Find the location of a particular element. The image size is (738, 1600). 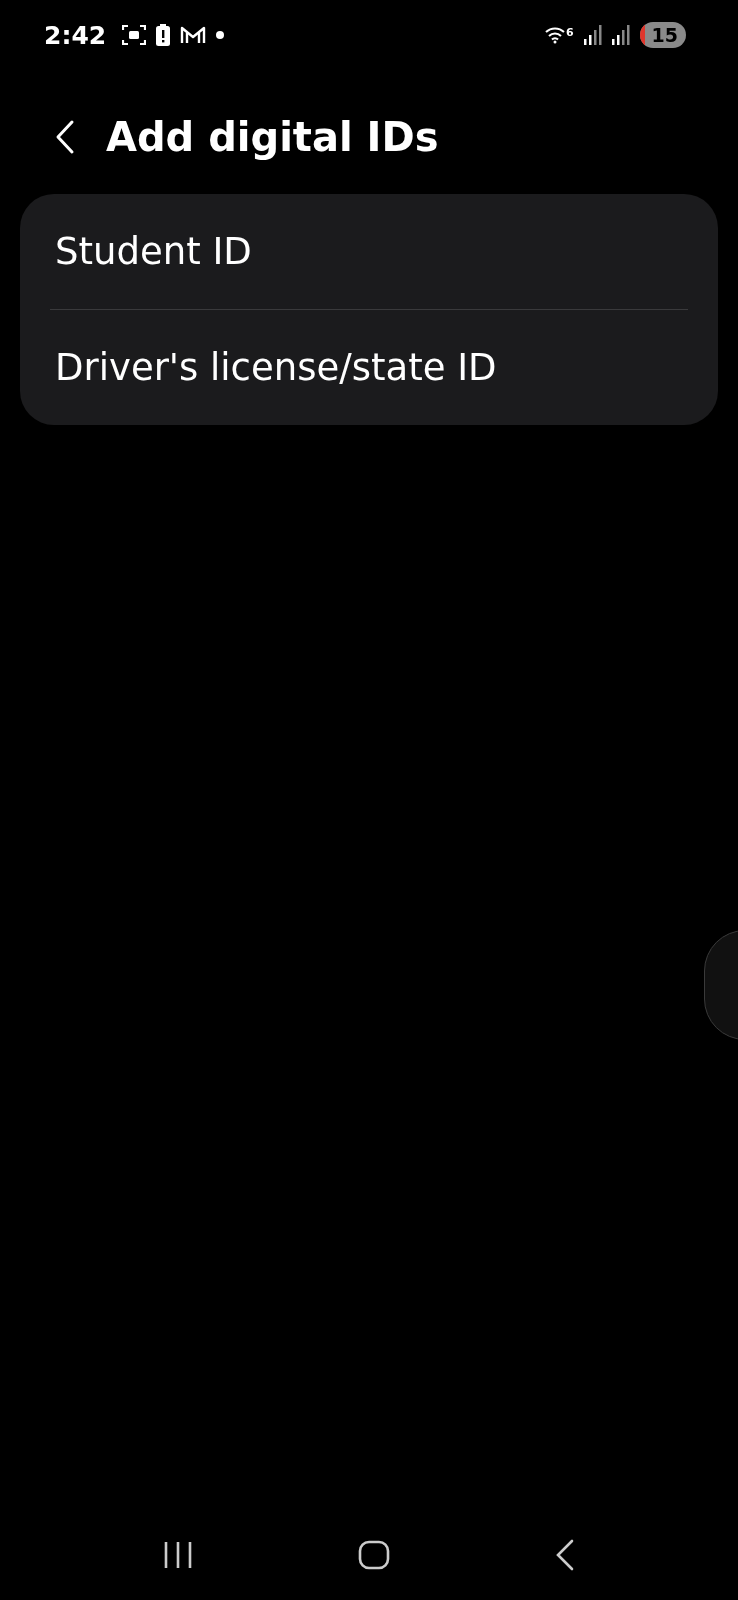

notification-dot-icon is located at coordinates (220, 35).